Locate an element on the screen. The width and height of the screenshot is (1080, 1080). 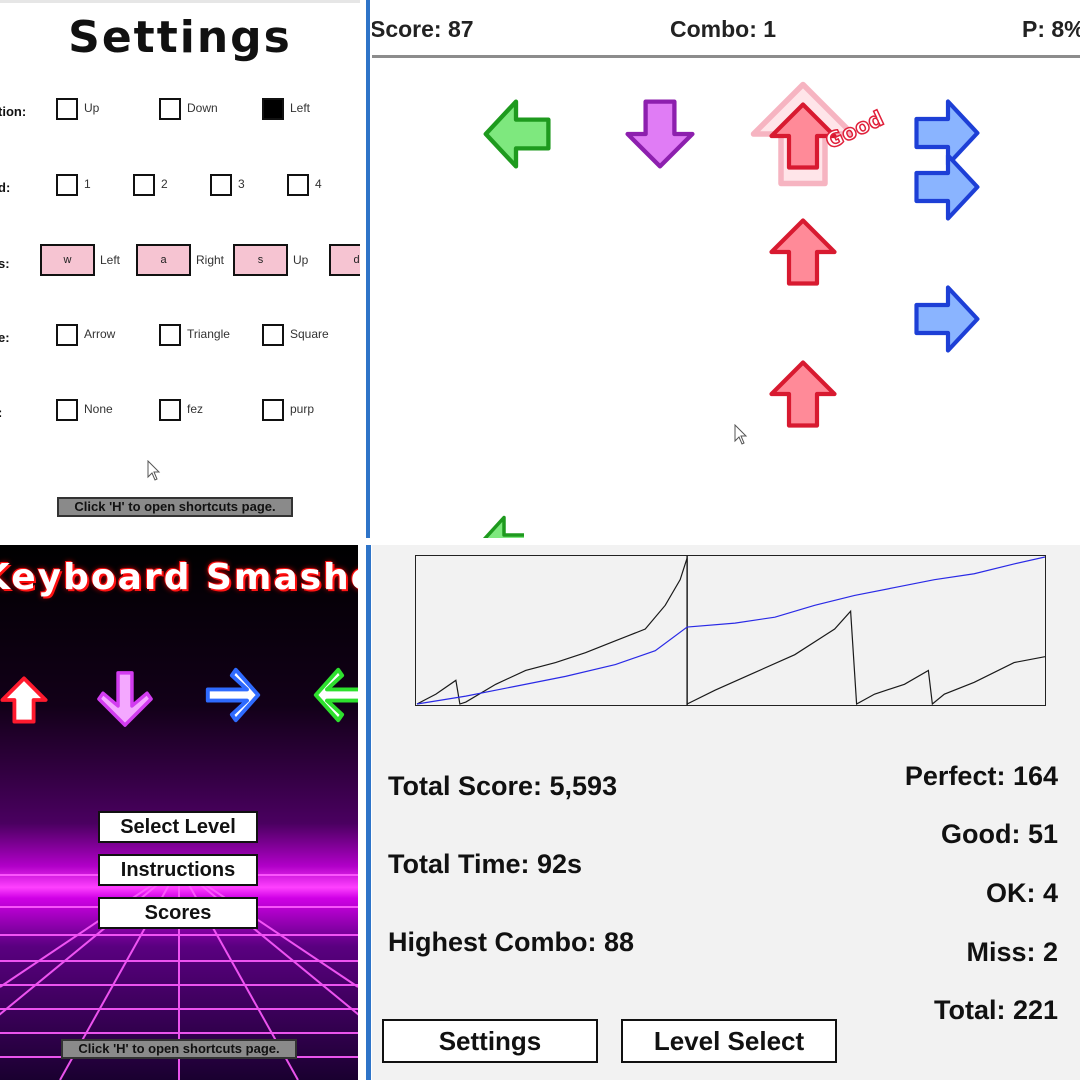
total-score: Total Score: 5,593 is located at coordinates (503, 786).